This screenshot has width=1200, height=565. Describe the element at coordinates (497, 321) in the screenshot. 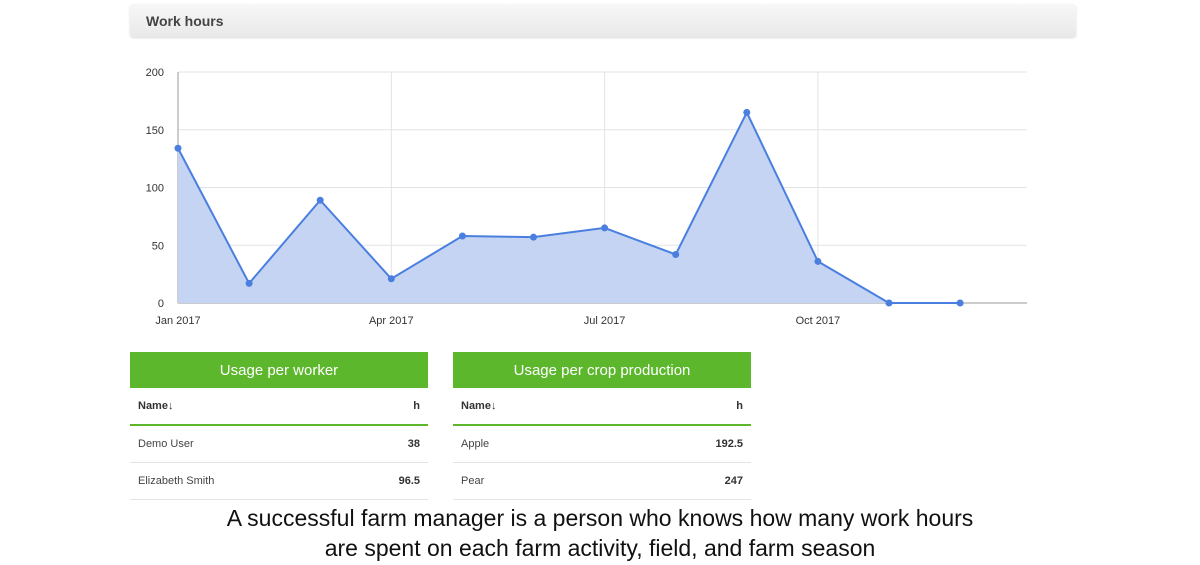

I see `x-axis-labels: Jan 2017 Apr 2017 Jul 2017 Oct 2017` at that location.